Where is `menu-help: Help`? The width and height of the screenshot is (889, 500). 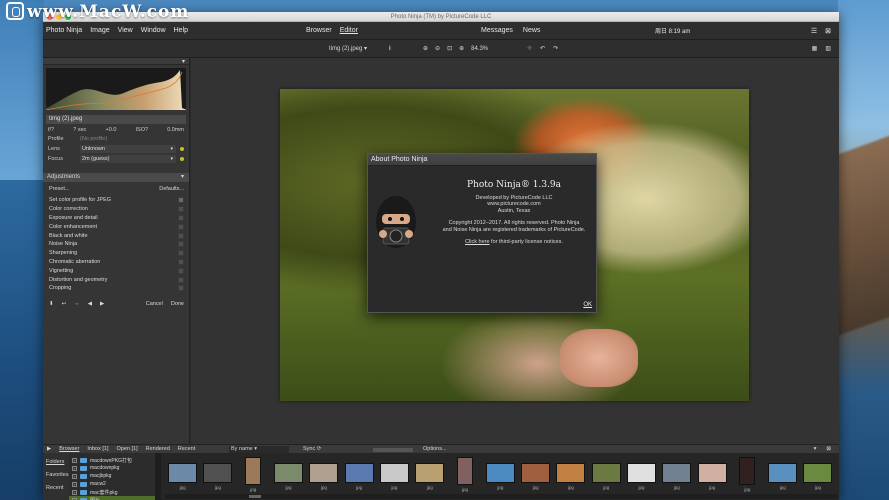 menu-help: Help is located at coordinates (181, 30).